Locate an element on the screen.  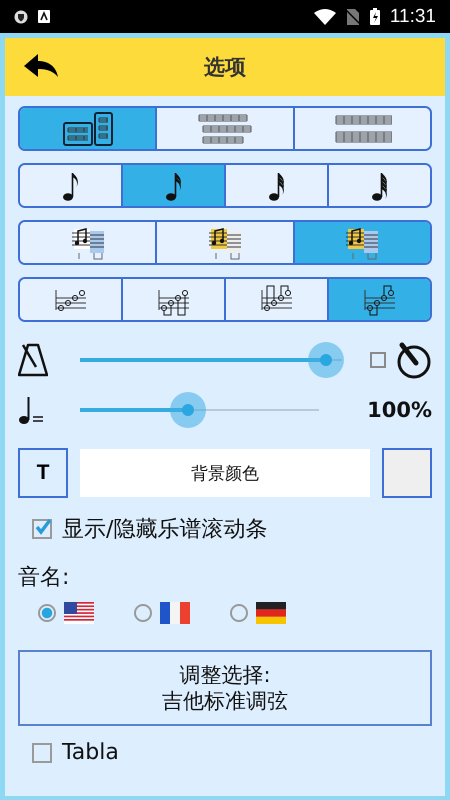
no-sim-icon is located at coordinates (353, 16).